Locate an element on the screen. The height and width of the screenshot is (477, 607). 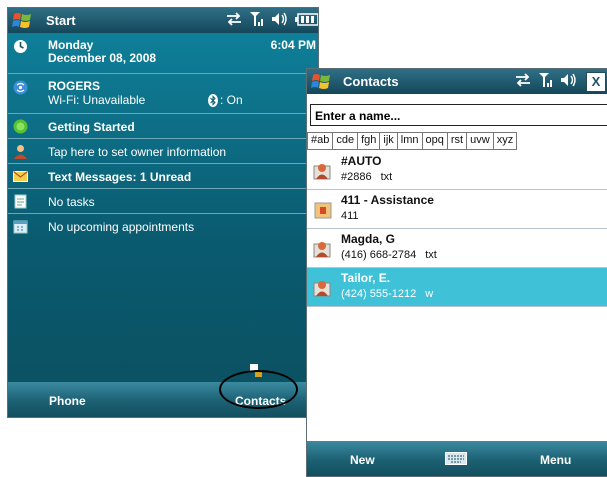
wifi-icon is located at coordinates (20, 87).